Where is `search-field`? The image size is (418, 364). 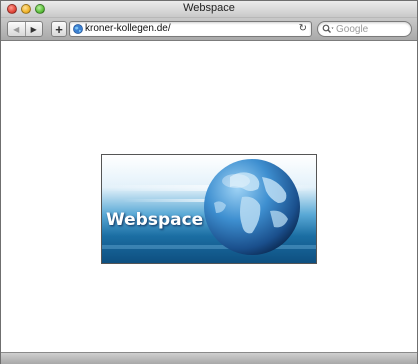
search-field is located at coordinates (364, 29).